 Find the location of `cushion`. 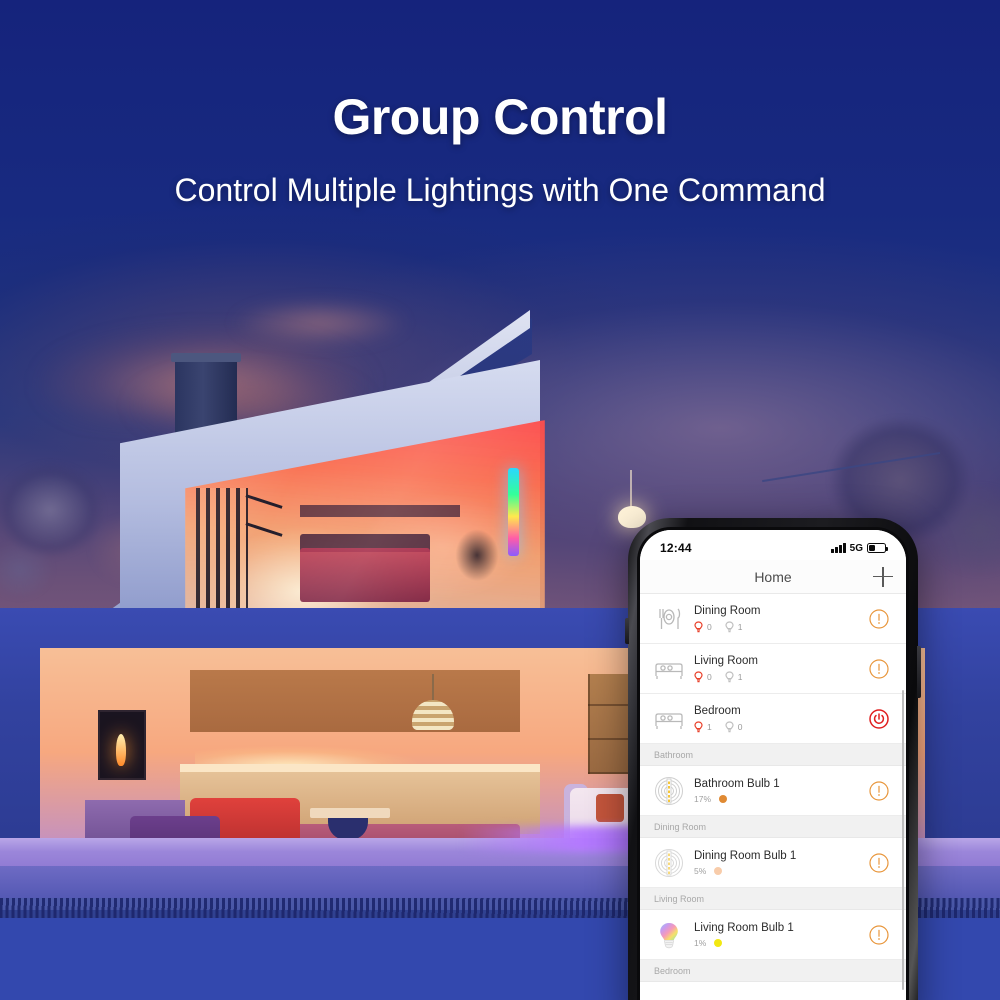

cushion is located at coordinates (610, 808).